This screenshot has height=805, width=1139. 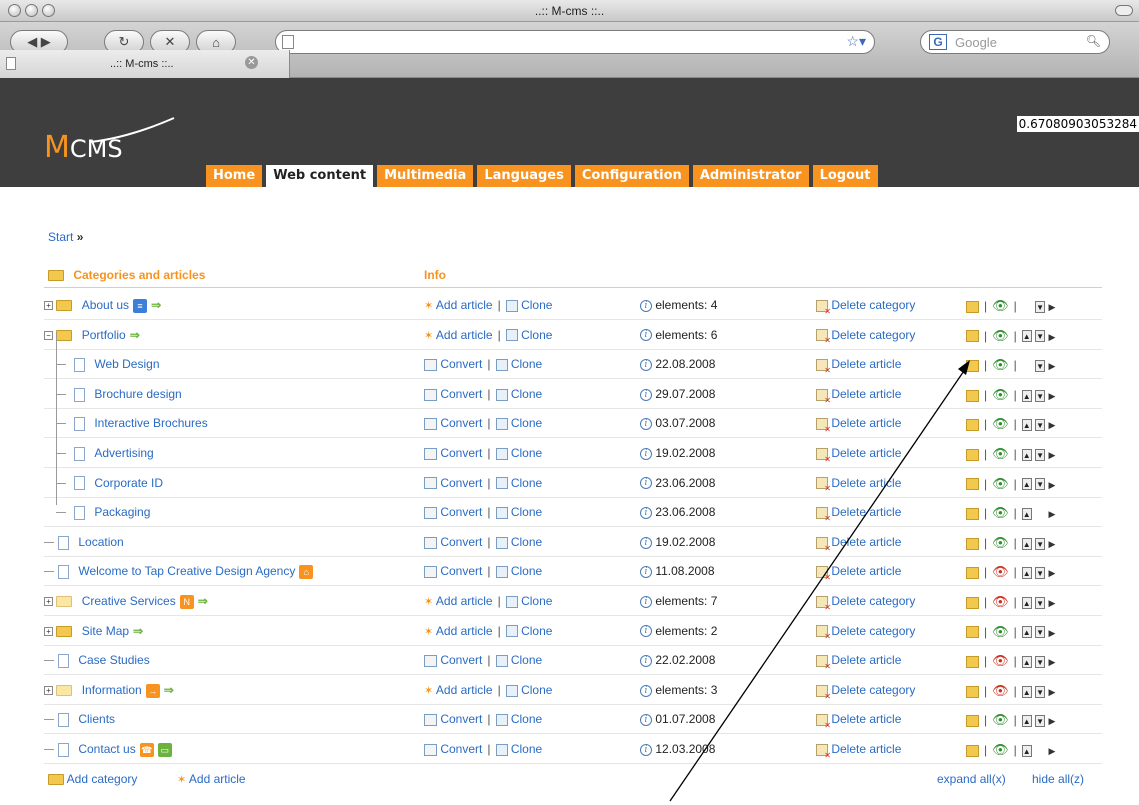 What do you see at coordinates (150, 423) in the screenshot?
I see `row-title-link: Interactive Brochures` at bounding box center [150, 423].